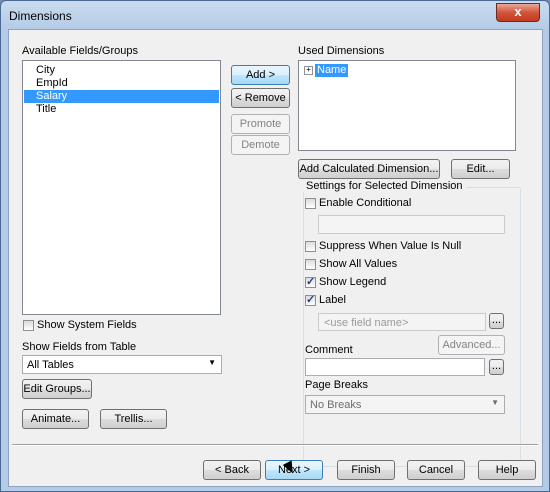  Describe the element at coordinates (332, 300) in the screenshot. I see `label-option-label: Label` at that location.